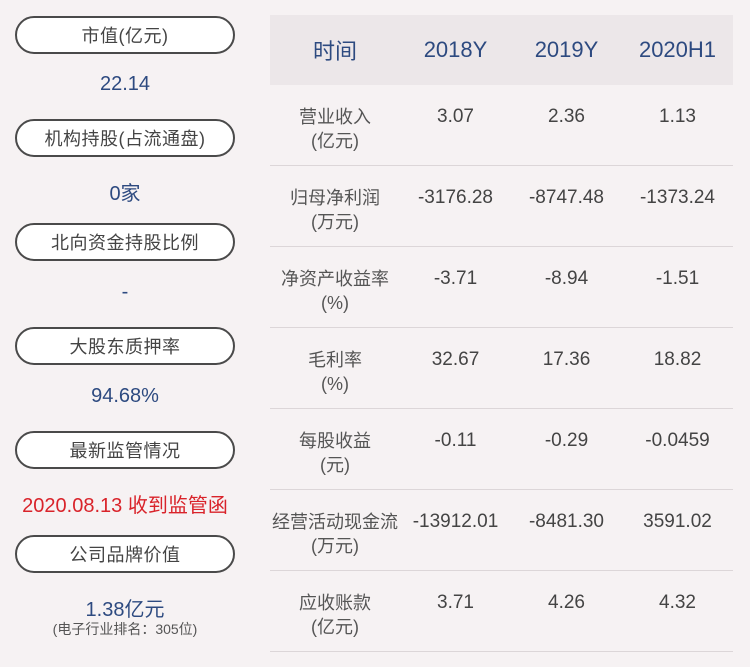  Describe the element at coordinates (125, 346) in the screenshot. I see `pledge-ratio-label: 大股东质押率` at that location.